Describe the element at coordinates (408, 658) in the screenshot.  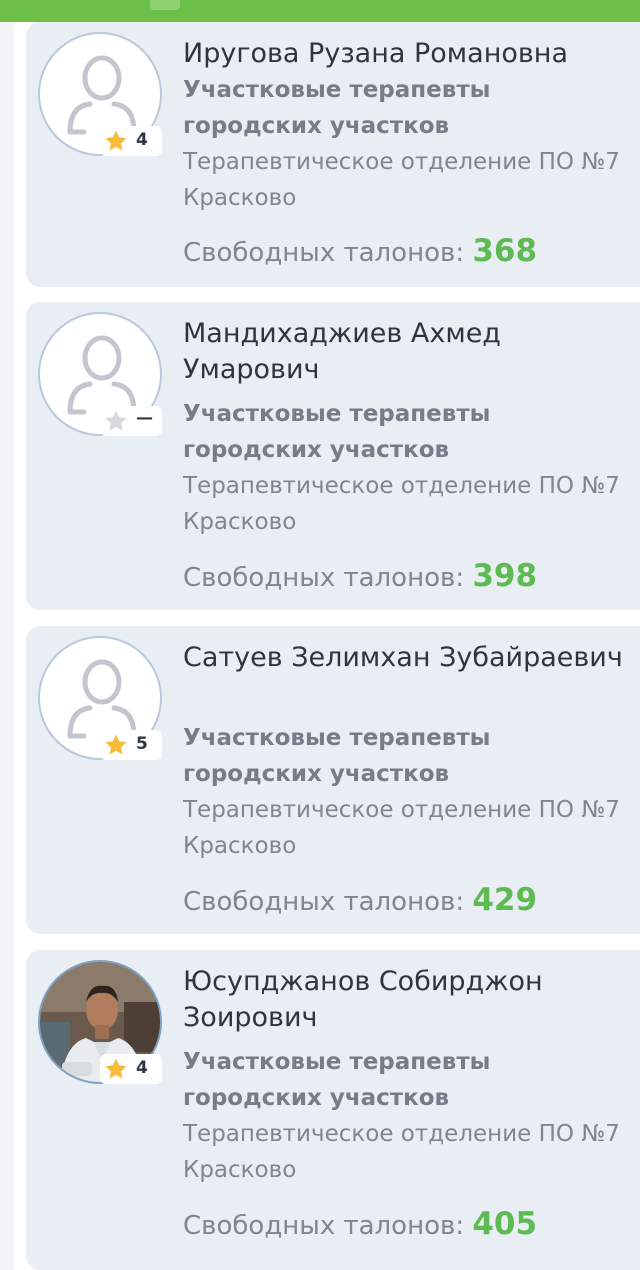
I see `doctor-name: Сатуев Зелимхан Зубайраевич` at that location.